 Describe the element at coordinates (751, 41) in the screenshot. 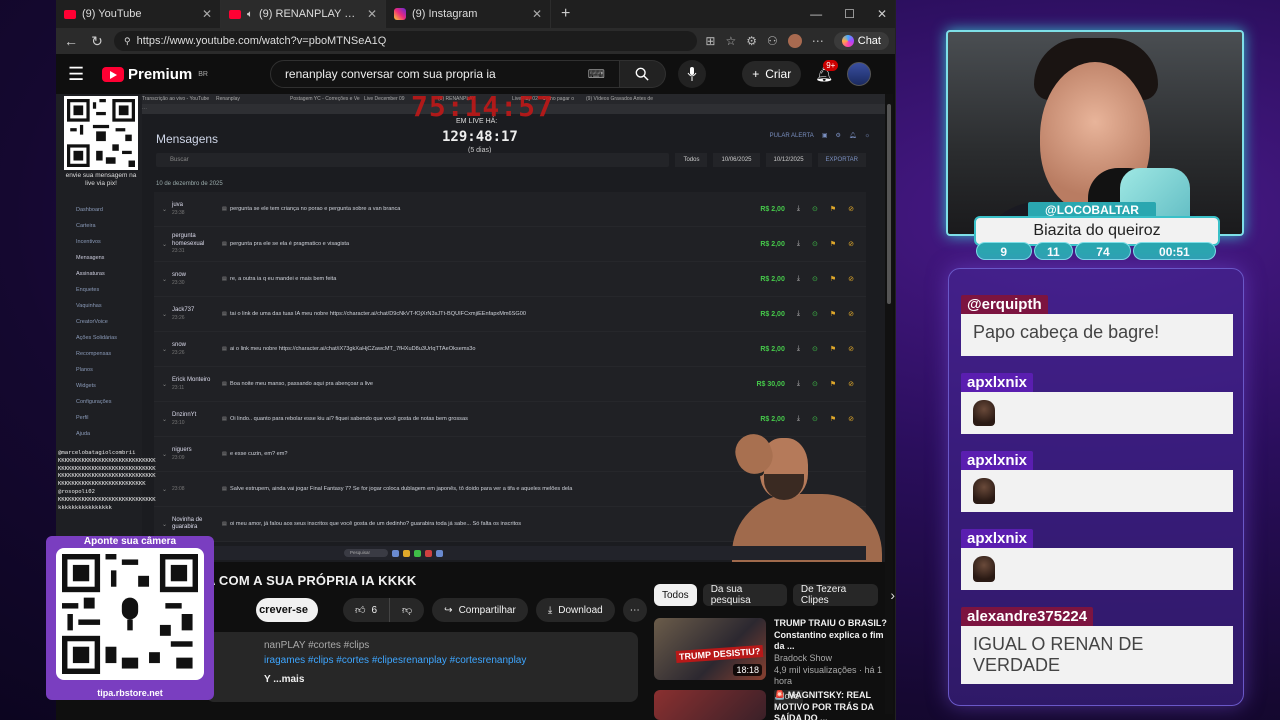

I see `extensions-icon: ⚙` at that location.